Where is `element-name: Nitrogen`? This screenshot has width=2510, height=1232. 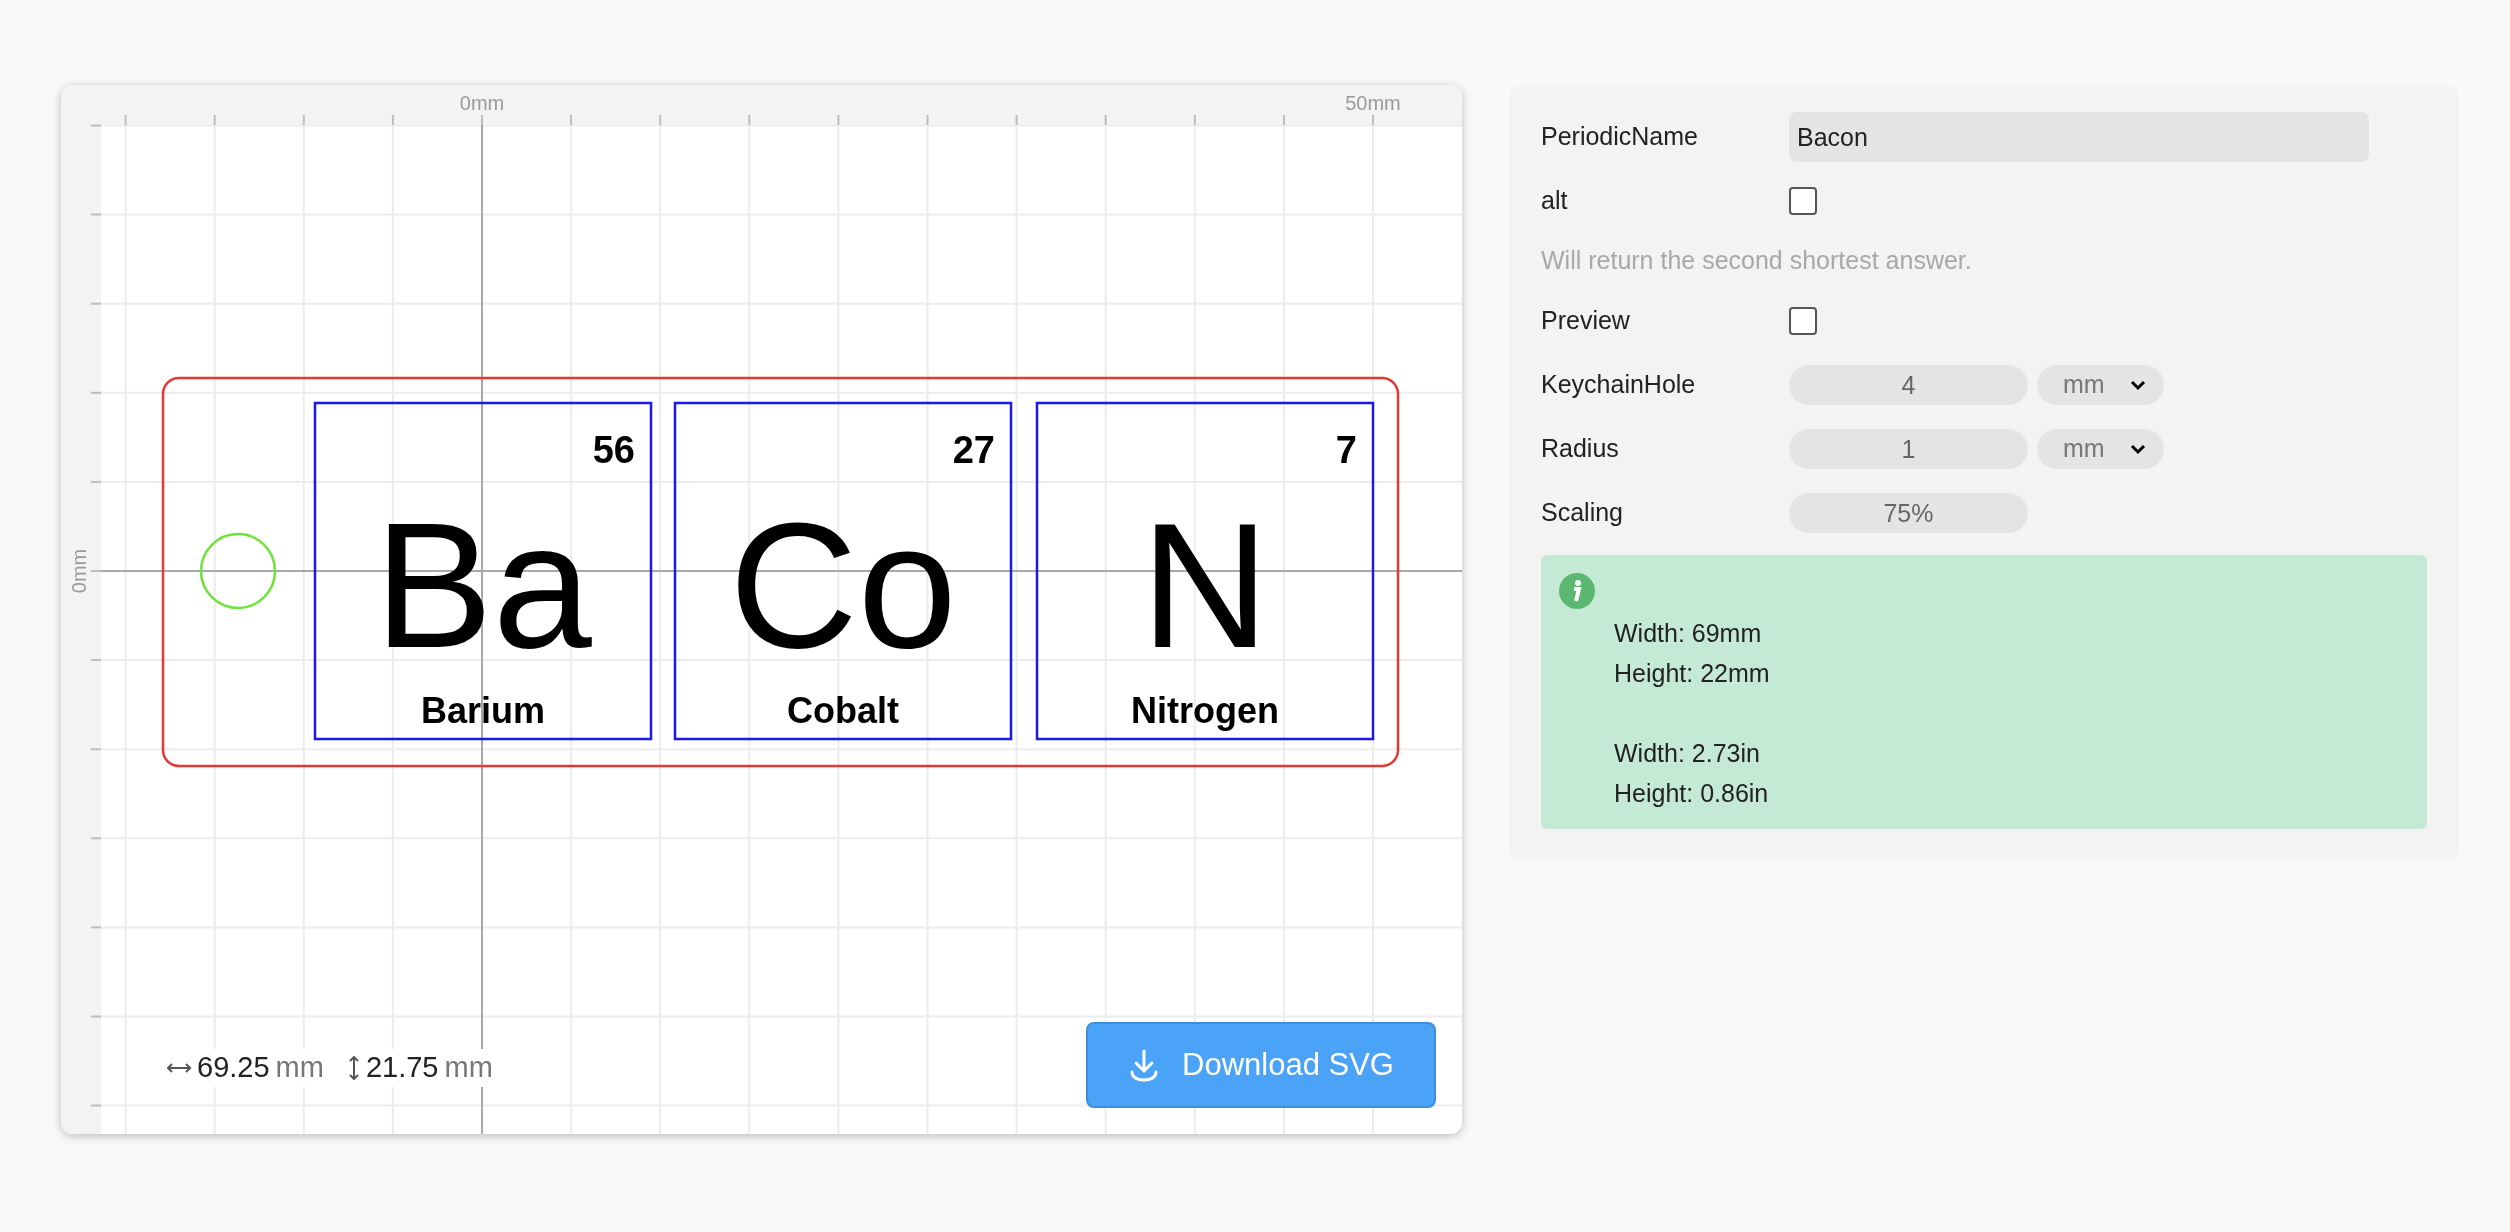
element-name: Nitrogen is located at coordinates (1205, 710).